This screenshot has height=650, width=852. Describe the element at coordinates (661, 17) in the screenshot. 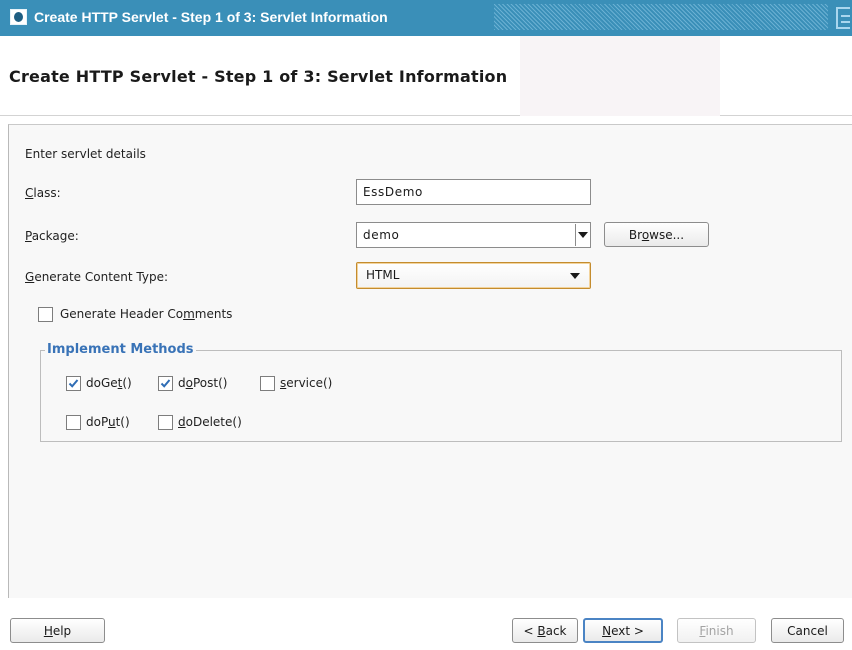

I see `titlebar-grip` at that location.